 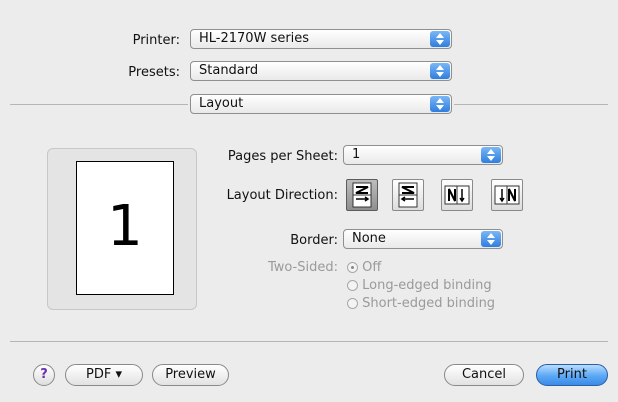 I want to click on layout-direction-s-button, so click(x=408, y=195).